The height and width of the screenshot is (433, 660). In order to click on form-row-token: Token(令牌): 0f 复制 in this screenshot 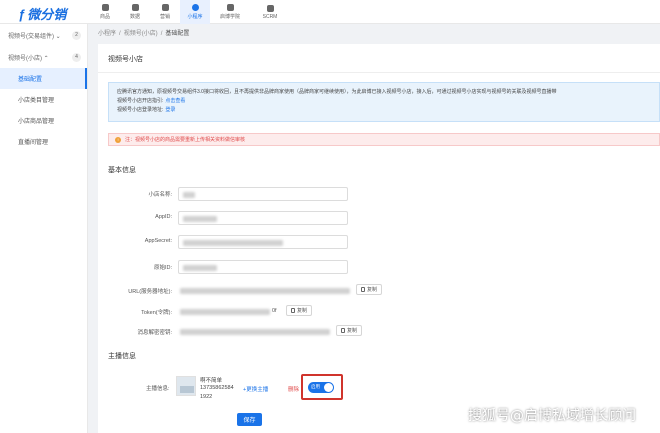, I will do `click(379, 312)`.